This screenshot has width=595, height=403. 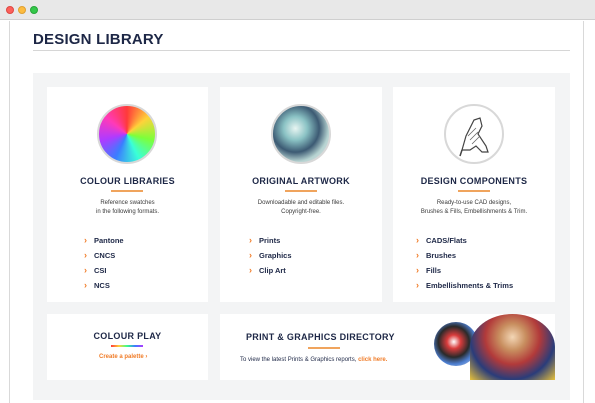 I want to click on right-border, so click(x=583, y=212).